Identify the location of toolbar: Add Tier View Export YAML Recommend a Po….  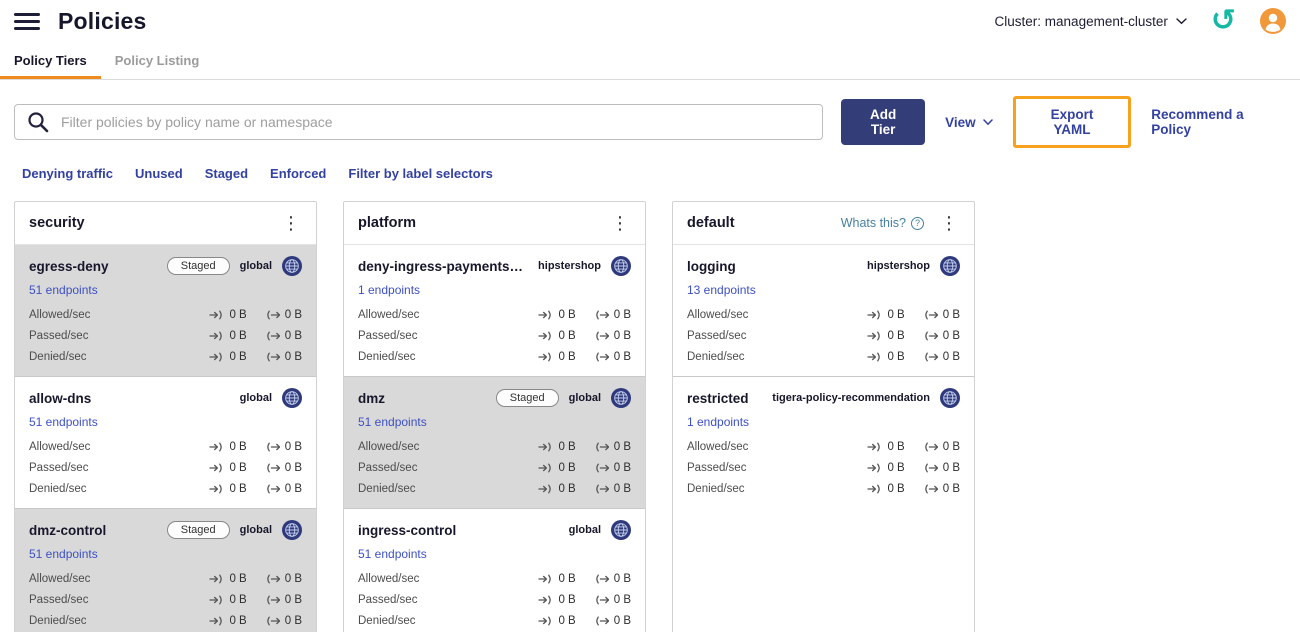
(650, 122).